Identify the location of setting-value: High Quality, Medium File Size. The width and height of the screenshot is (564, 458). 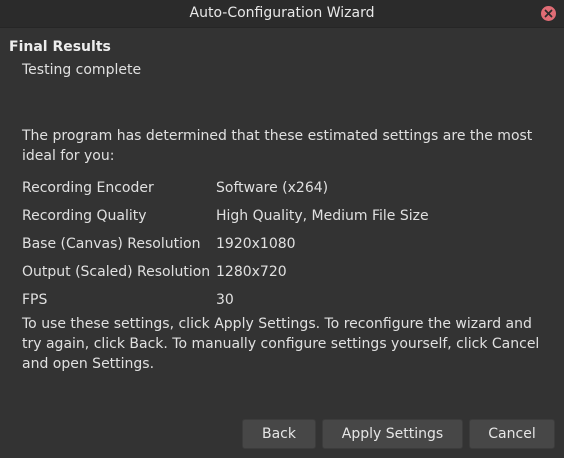
(322, 216).